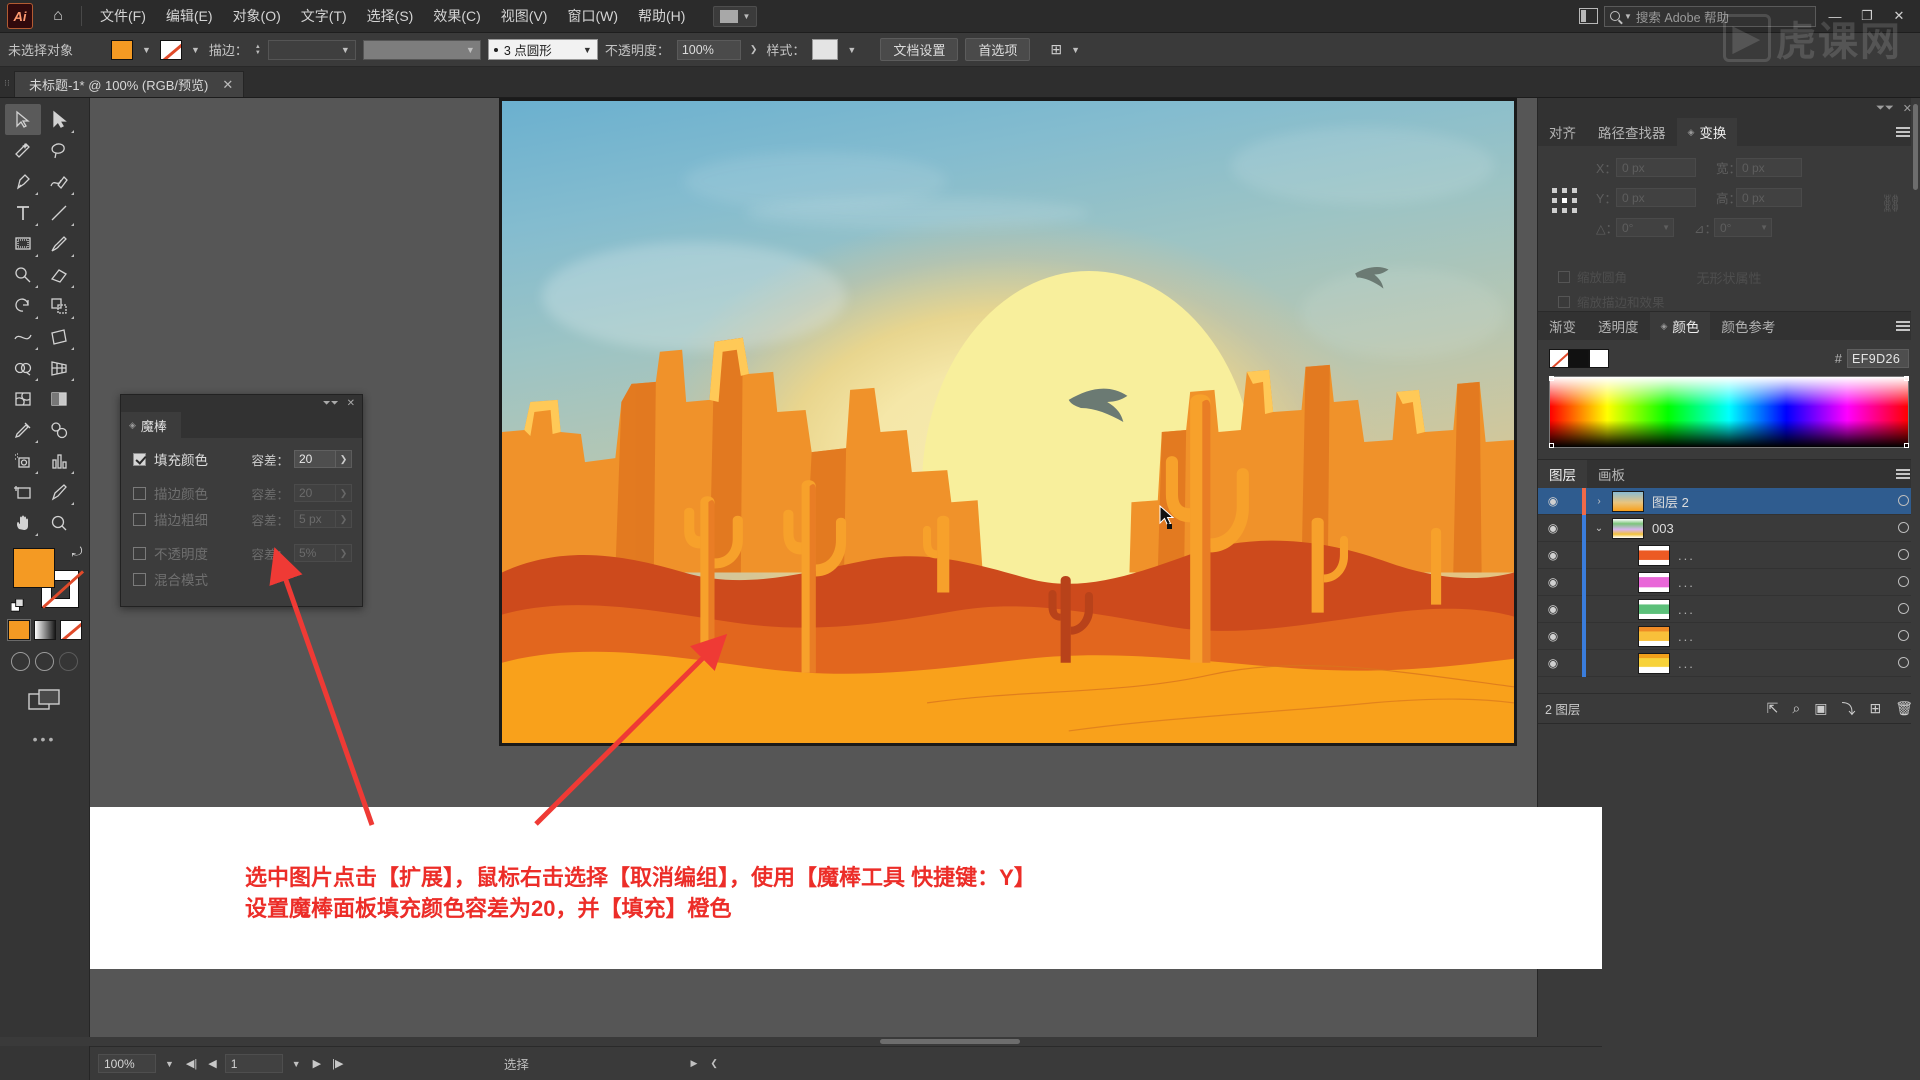  I want to click on default-fill-stroke-icon, so click(18, 606).